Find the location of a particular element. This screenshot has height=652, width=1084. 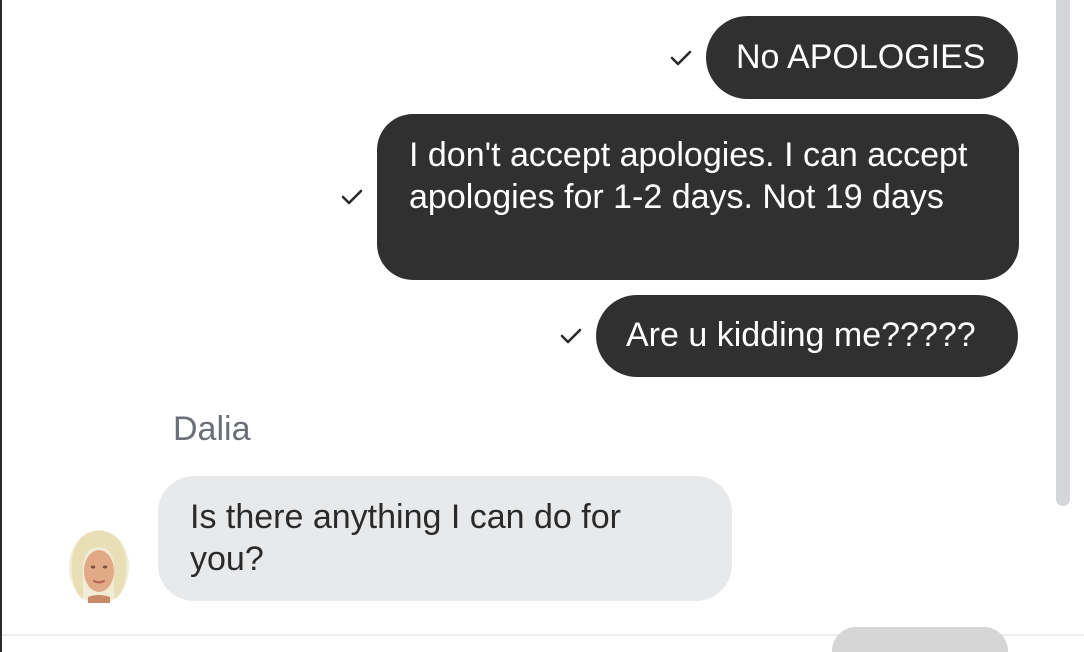

message-row-outgoing: No APOLOGIES is located at coordinates (844, 57).